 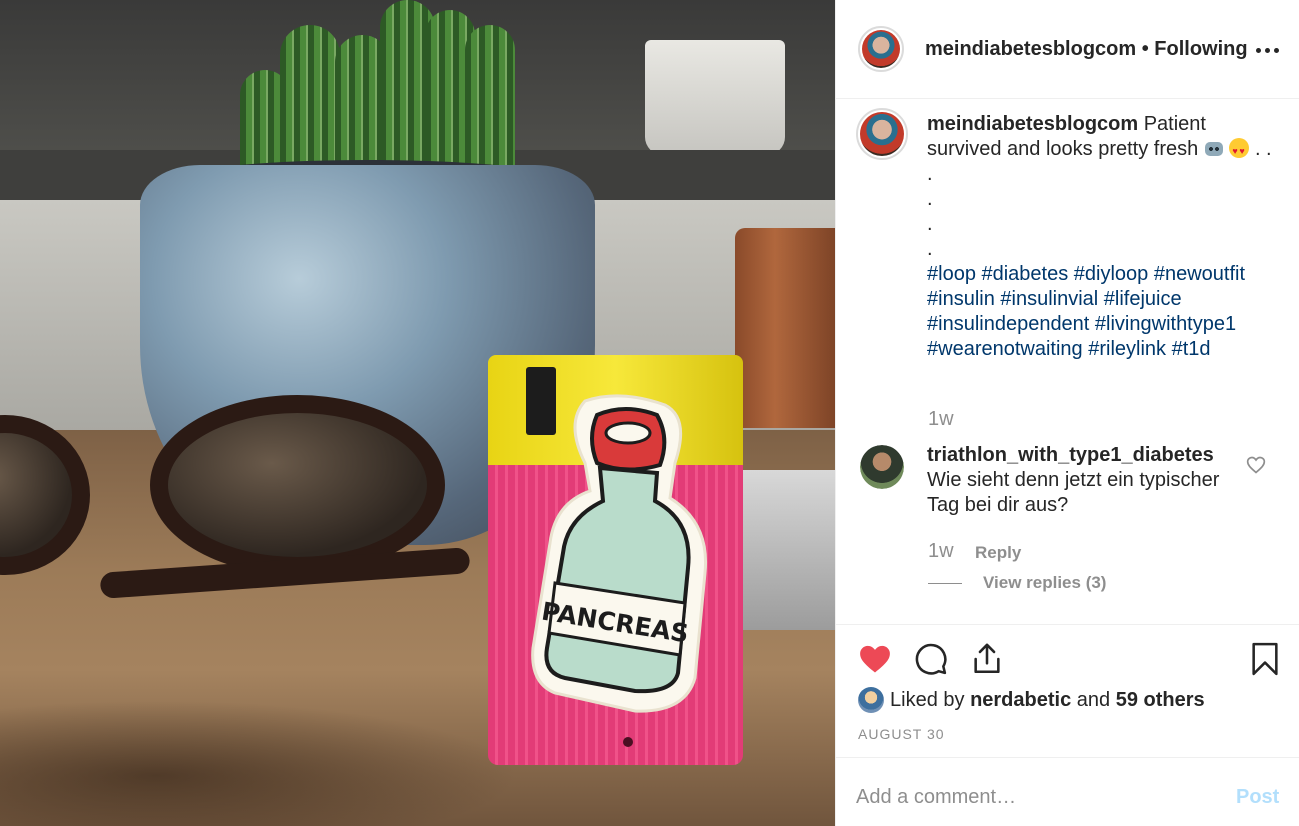 I want to click on author-avatar, so click(x=881, y=49).